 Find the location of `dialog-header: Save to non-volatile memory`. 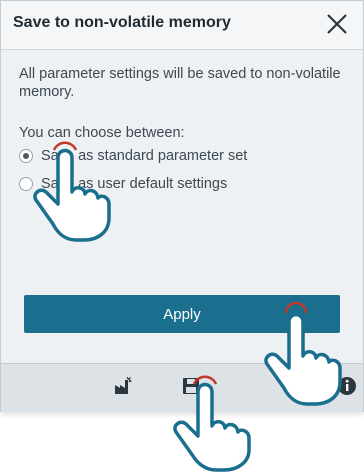

dialog-header: Save to non-volatile memory is located at coordinates (182, 25).